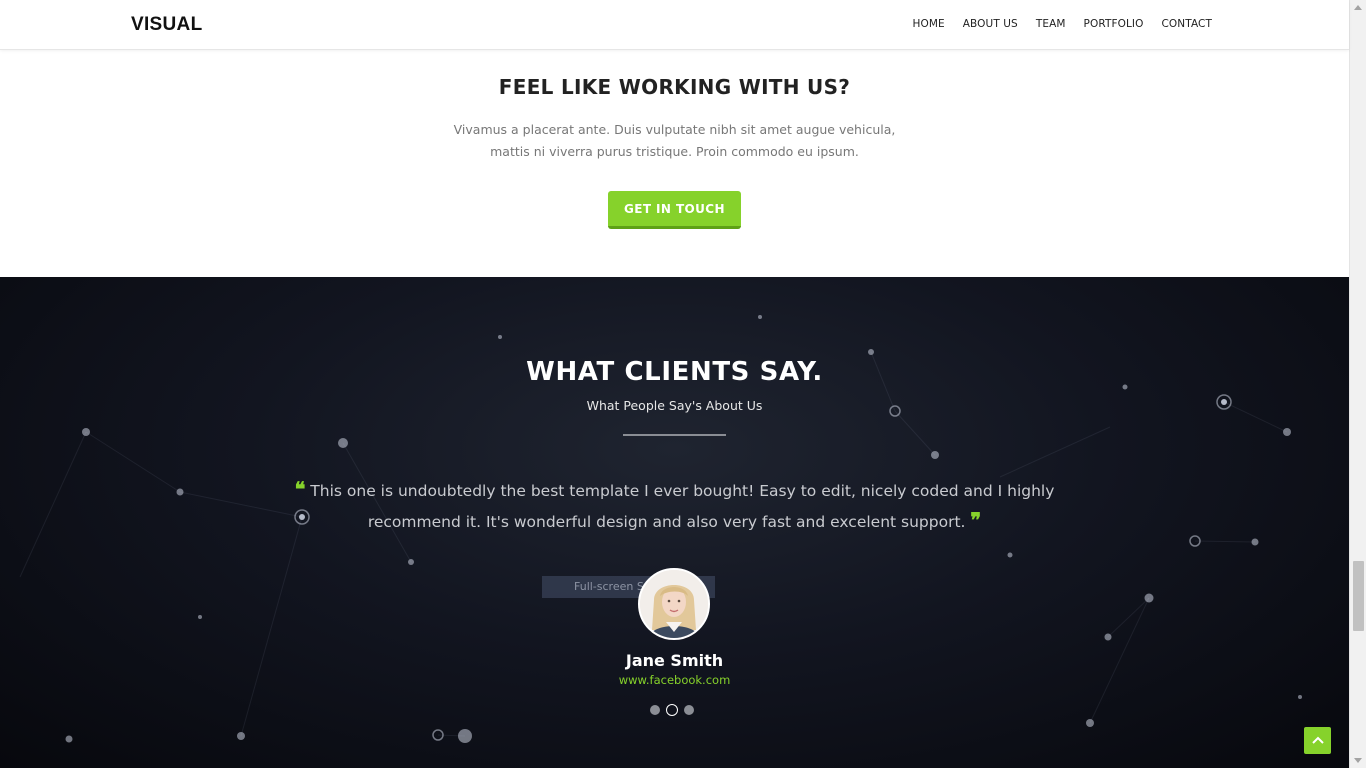 This screenshot has width=1366, height=768. I want to click on nav-about-us: ABOUT US, so click(990, 24).